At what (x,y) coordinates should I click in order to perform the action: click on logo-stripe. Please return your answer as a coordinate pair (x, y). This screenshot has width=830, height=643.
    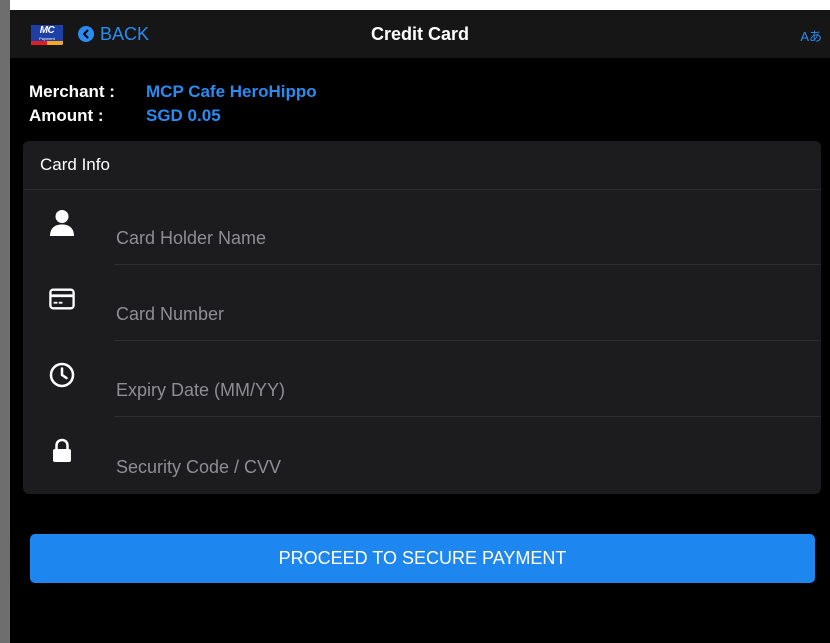
    Looking at the image, I should click on (47, 43).